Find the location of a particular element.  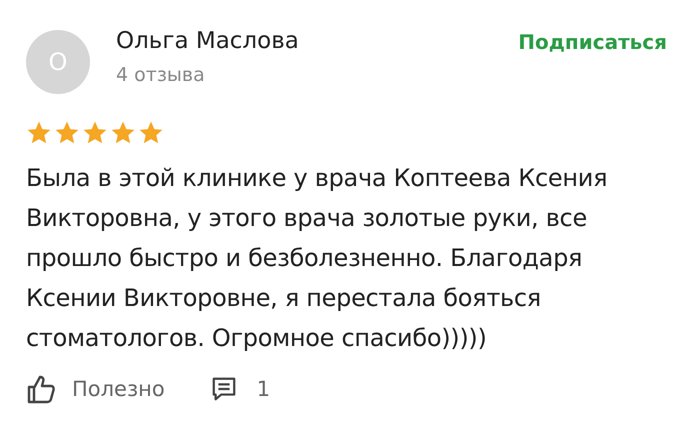

helpful-button: Полезно is located at coordinates (95, 389).